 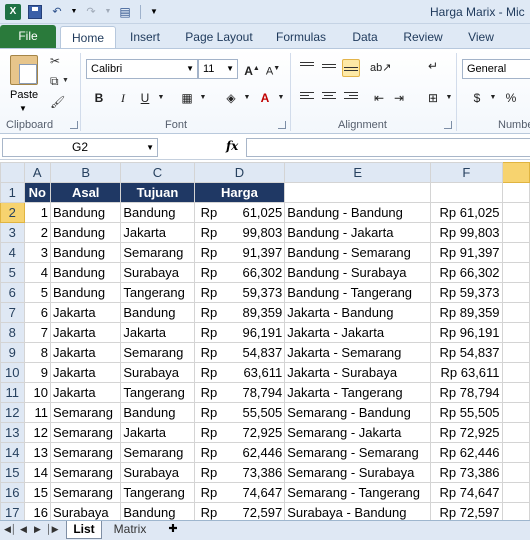 I want to click on cell-route: Jakarta - Jakarta, so click(x=358, y=332).